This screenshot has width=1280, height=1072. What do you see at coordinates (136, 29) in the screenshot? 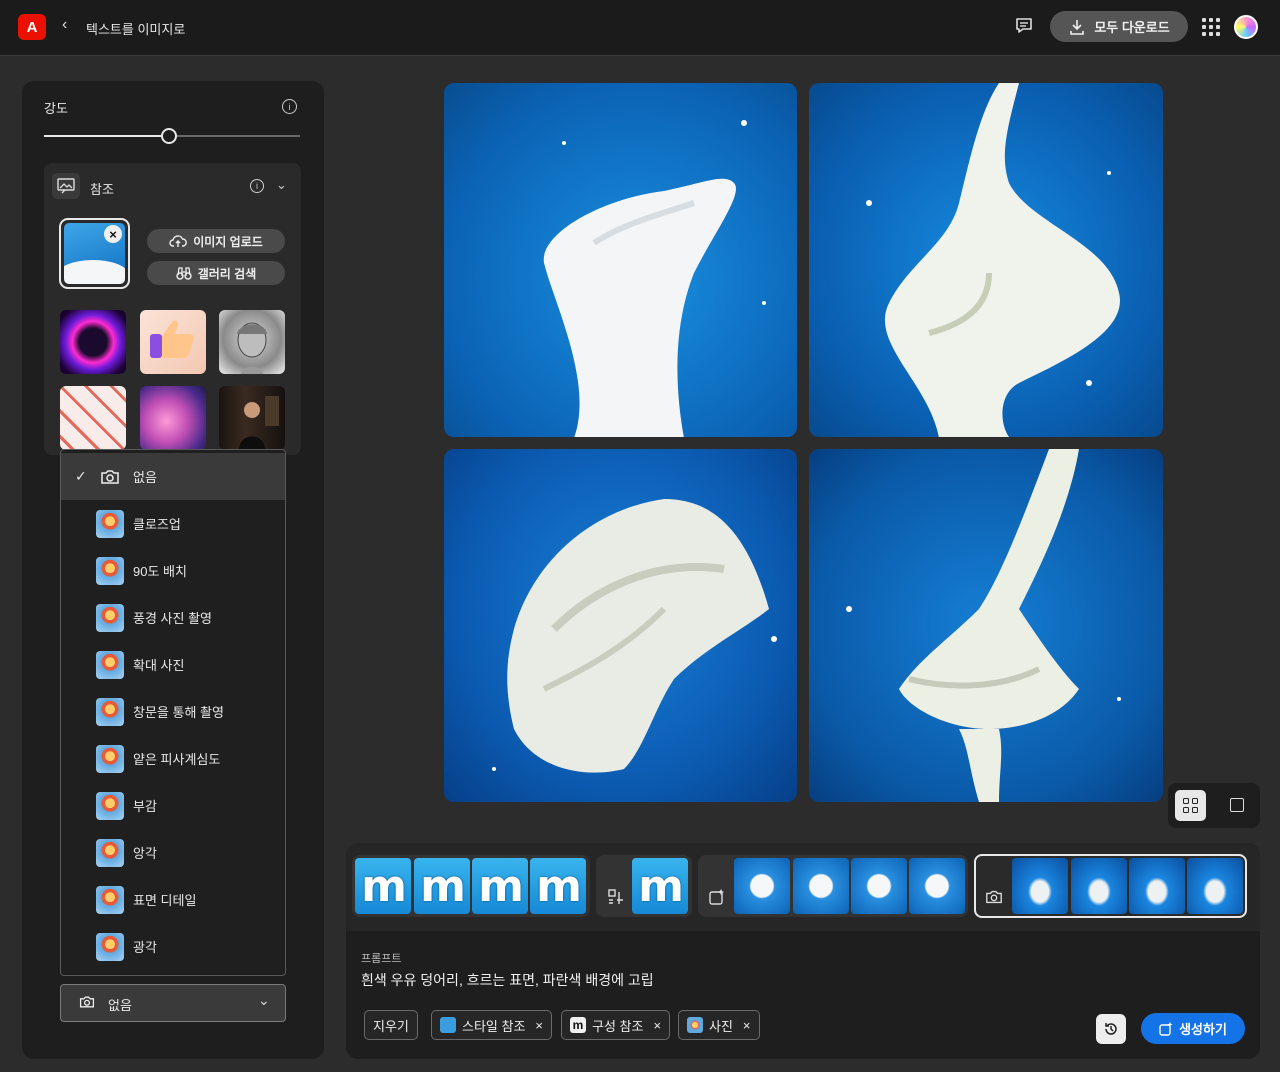
I see `page-title: 텍스트를 이미지로` at bounding box center [136, 29].